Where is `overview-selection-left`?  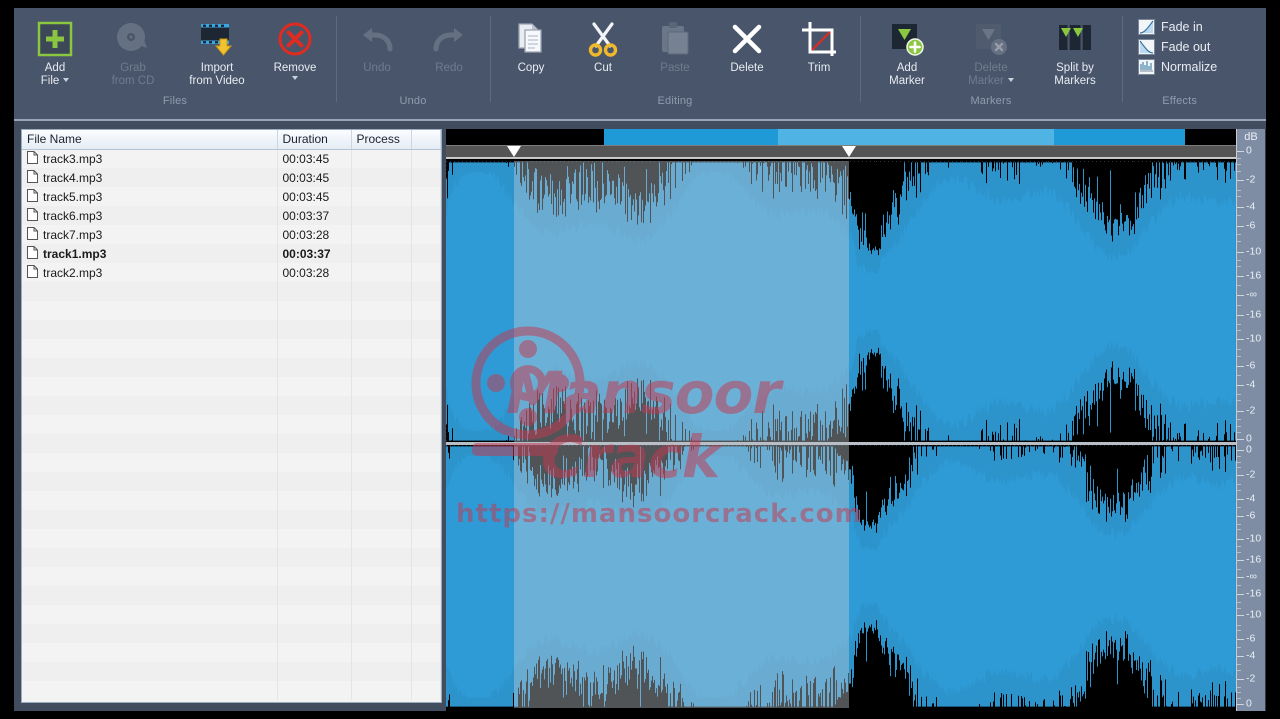
overview-selection-left is located at coordinates (691, 137).